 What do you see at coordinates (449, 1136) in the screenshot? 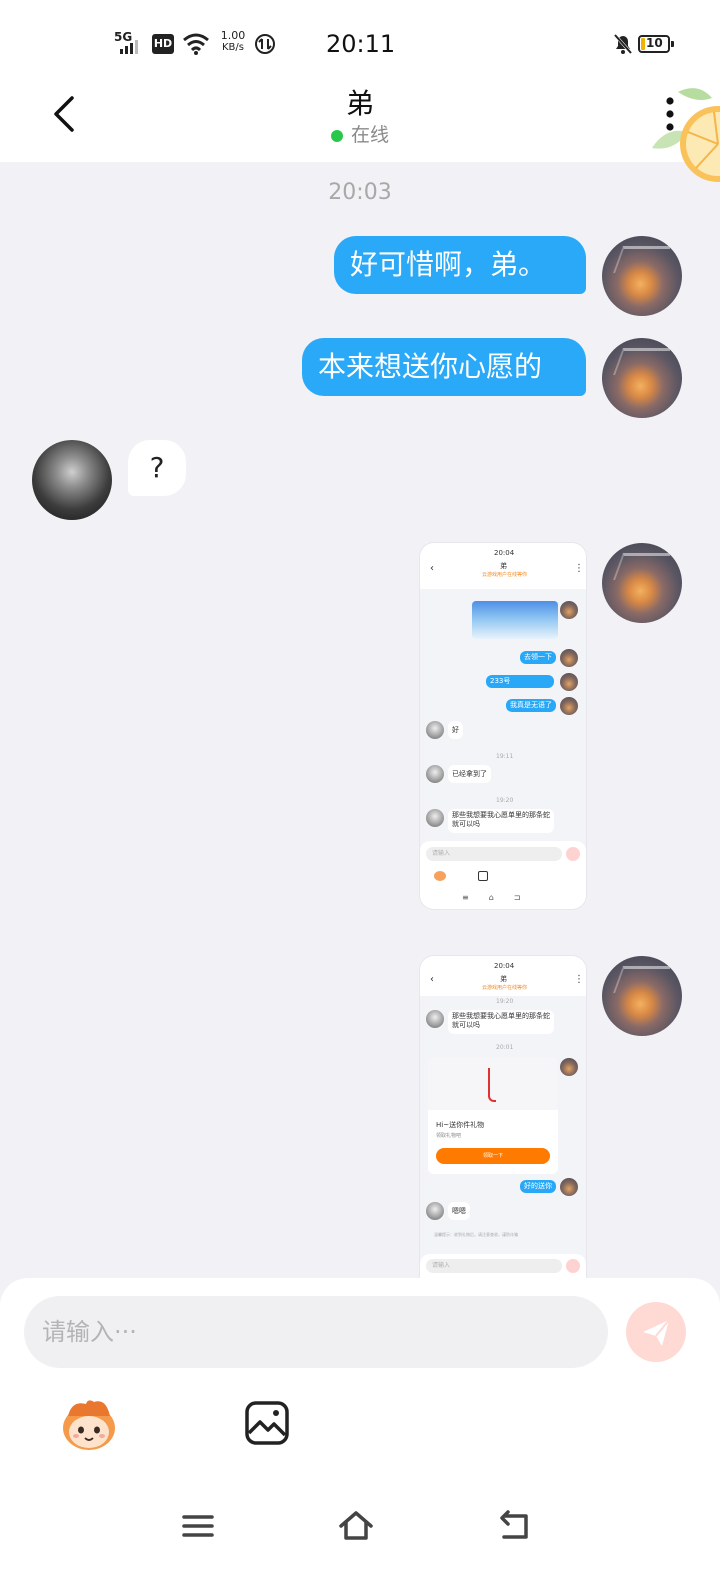
I see `mini-gift-subtitle: 领取礼物吧` at bounding box center [449, 1136].